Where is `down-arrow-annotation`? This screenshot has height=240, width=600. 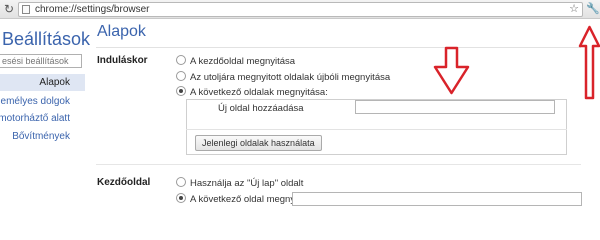
down-arrow-annotation is located at coordinates (451, 70).